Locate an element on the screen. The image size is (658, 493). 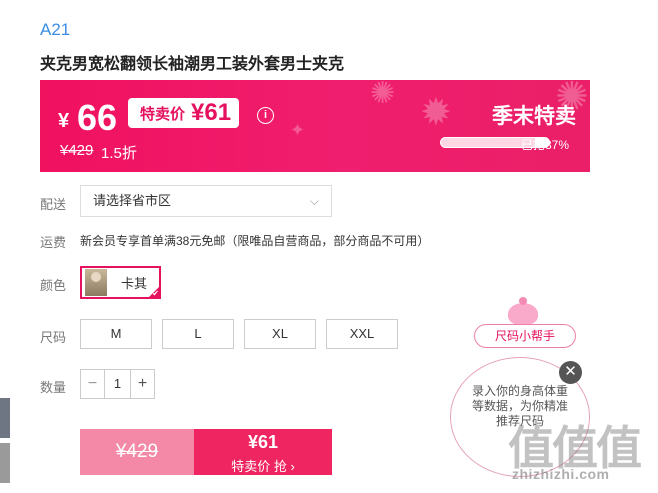
color-option-khaki: 卡其 ✔ is located at coordinates (120, 282).